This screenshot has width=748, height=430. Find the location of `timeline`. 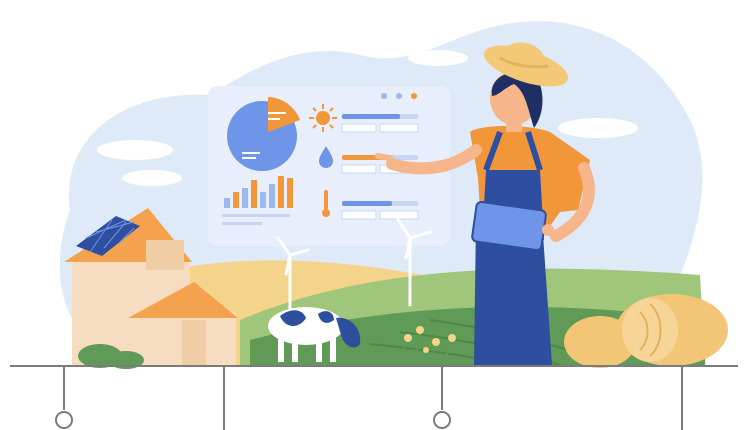

timeline is located at coordinates (374, 397).